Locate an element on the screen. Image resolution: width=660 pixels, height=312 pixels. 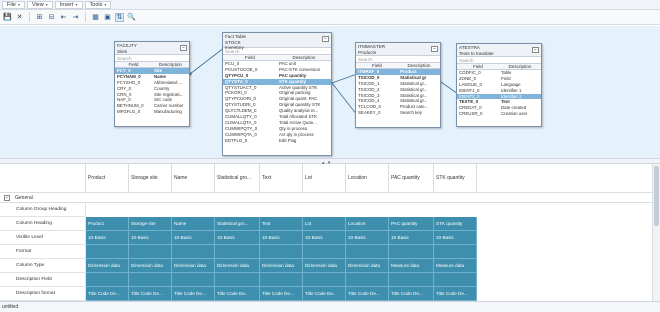
field-row: EDTFLG_0 Edit Flag is located at coordinates (277, 141).